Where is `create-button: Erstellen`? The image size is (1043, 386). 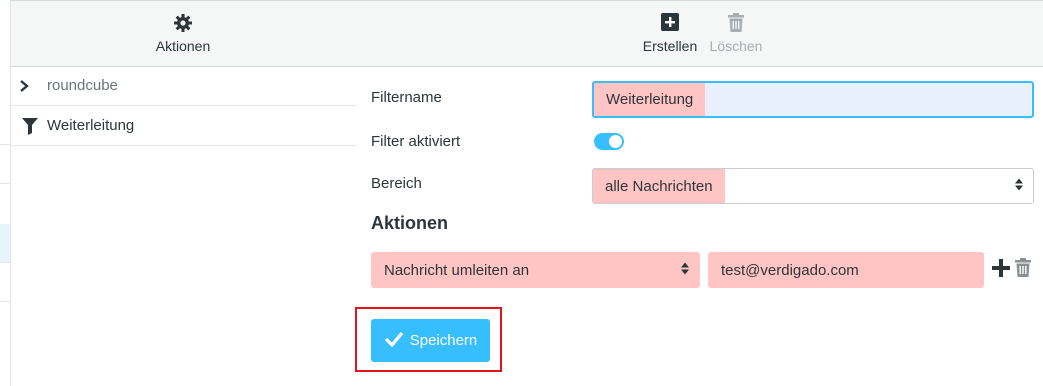
create-button: Erstellen is located at coordinates (670, 33).